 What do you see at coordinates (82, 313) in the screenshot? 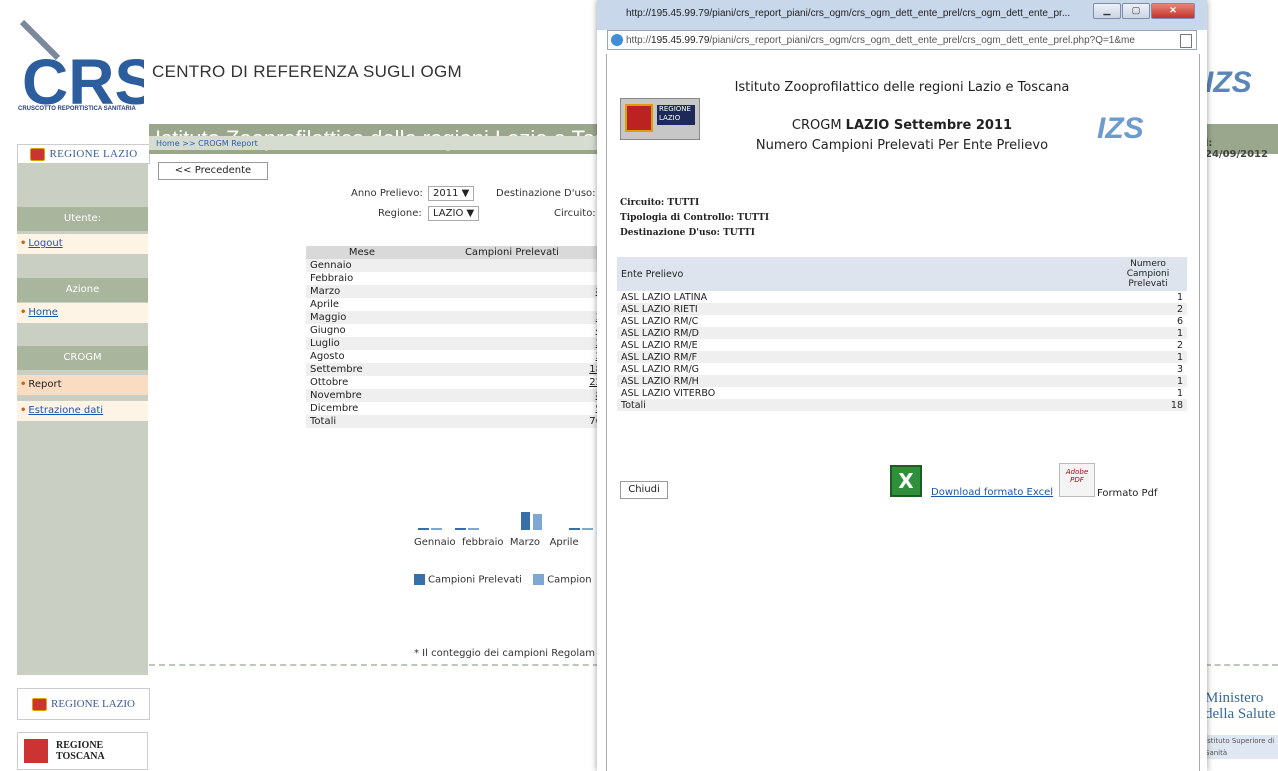
I see `sidebar-item-home: • Home` at bounding box center [82, 313].